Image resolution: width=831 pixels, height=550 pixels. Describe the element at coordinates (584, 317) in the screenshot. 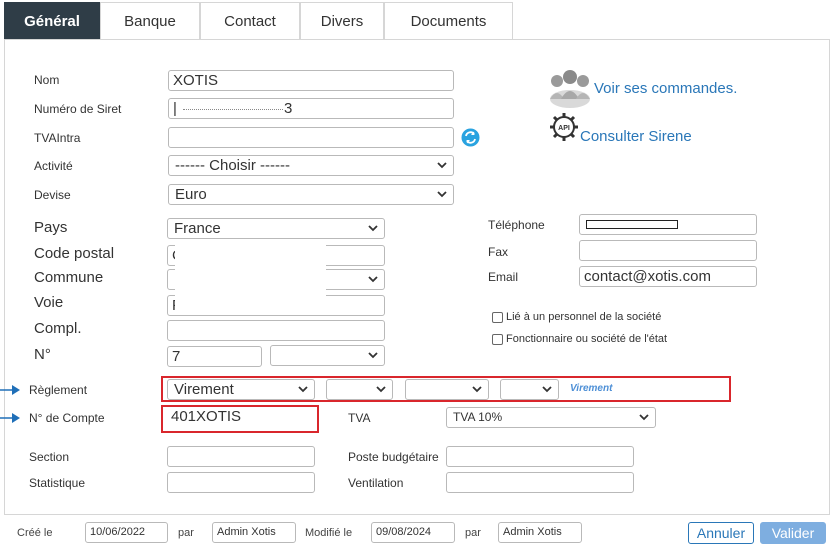

I see `lie-personnel-label: Lié à un personnel de la société` at that location.